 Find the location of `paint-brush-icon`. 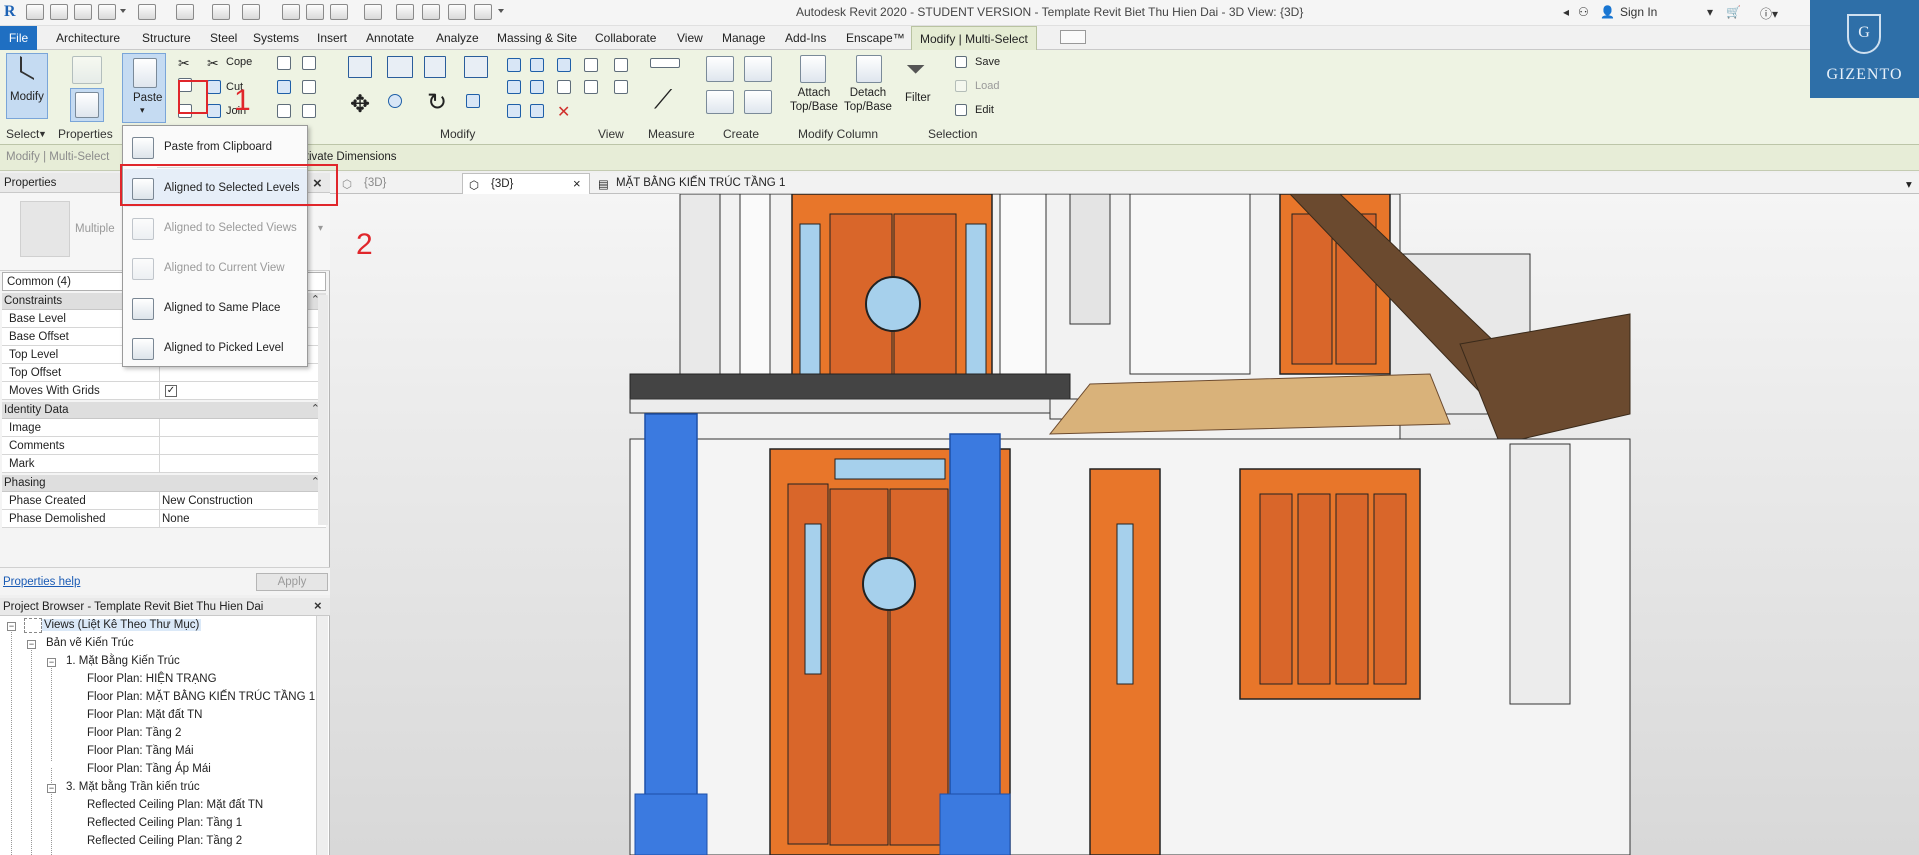

paint-brush-icon is located at coordinates (621, 87).